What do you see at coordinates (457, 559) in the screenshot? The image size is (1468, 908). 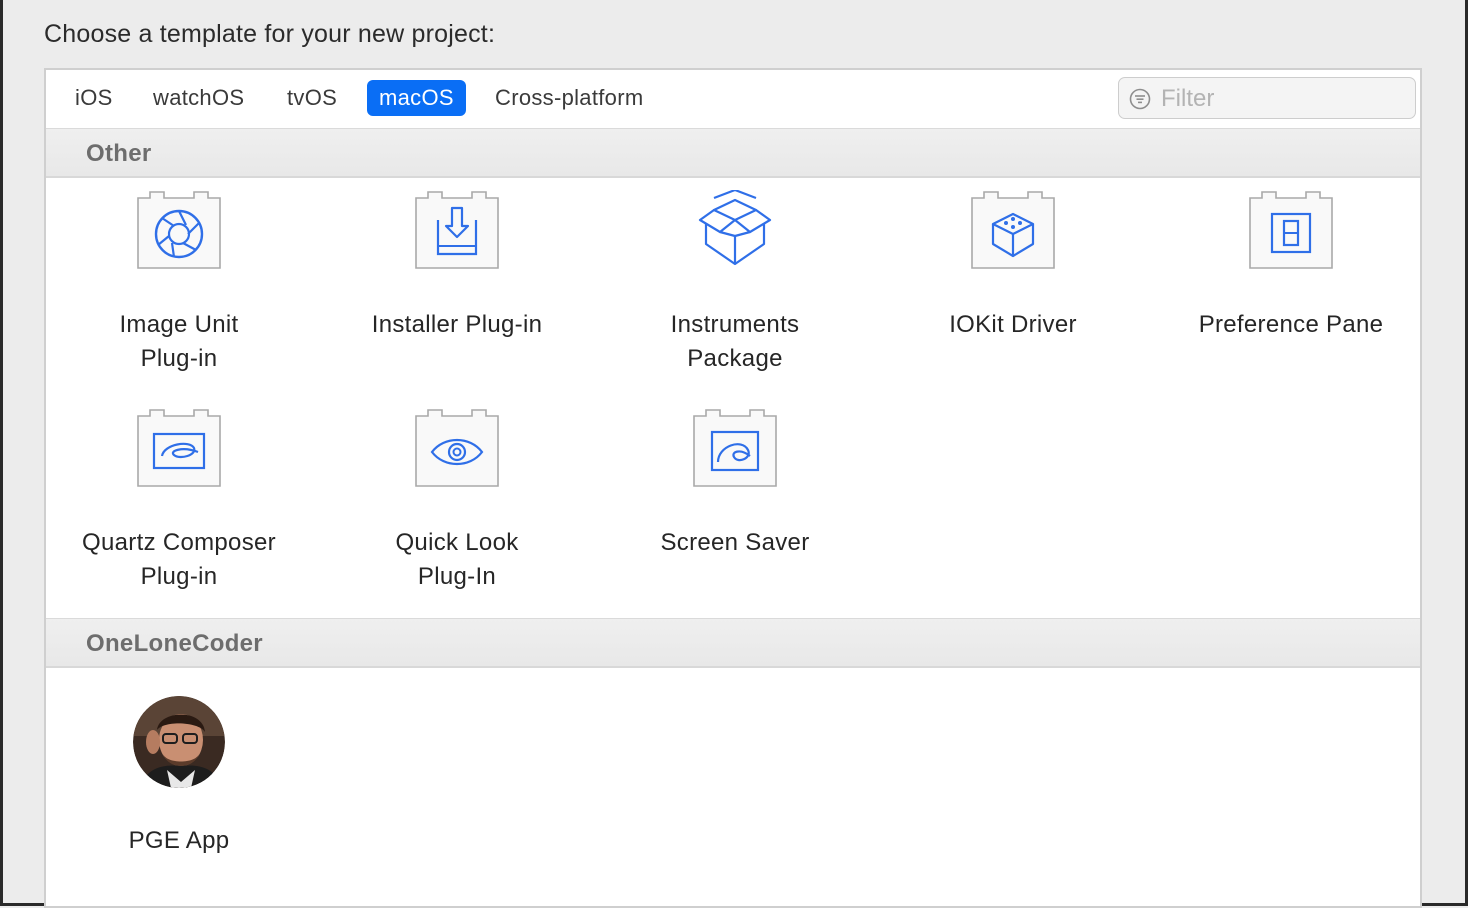 I see `template-label: Quick Look Plug-In` at bounding box center [457, 559].